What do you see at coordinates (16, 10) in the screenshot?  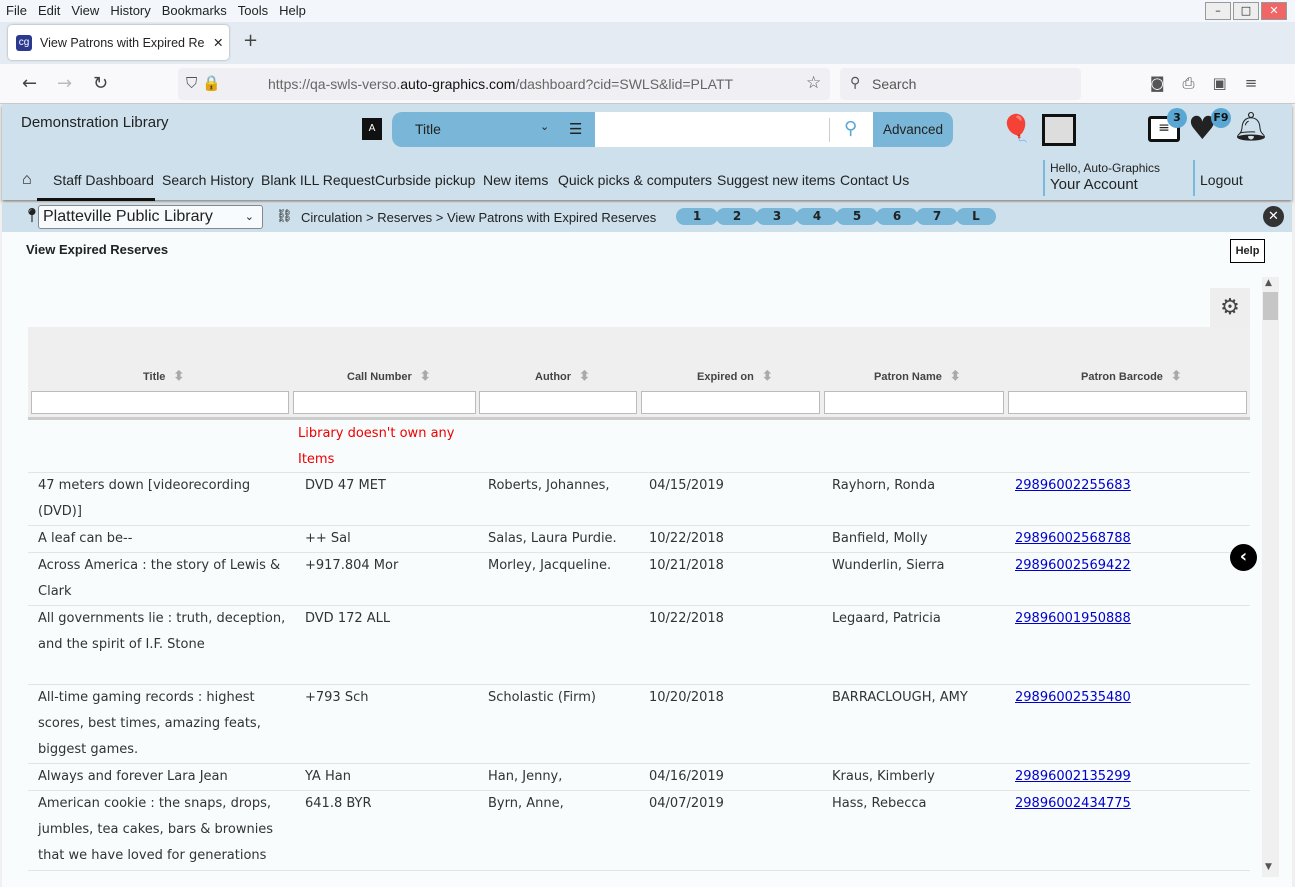 I see `menu-file: File` at bounding box center [16, 10].